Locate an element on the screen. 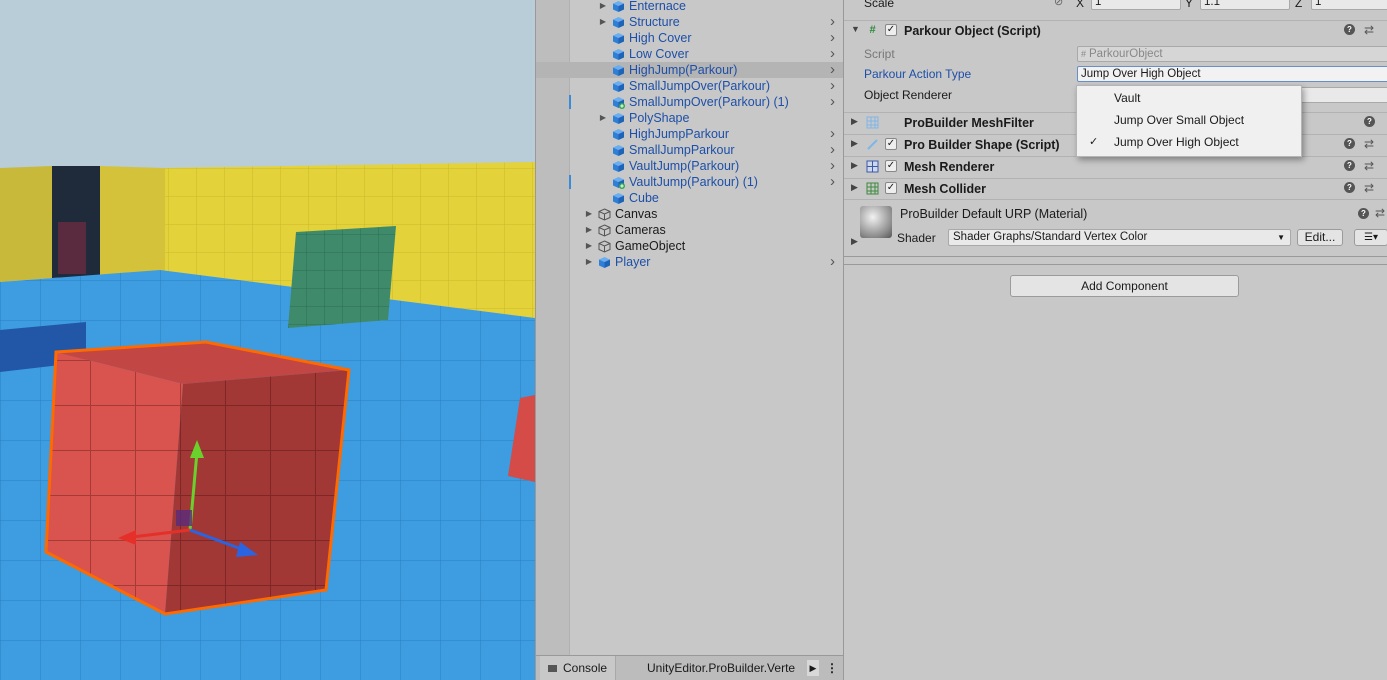  script-field: # ParkourObject is located at coordinates (1232, 54).